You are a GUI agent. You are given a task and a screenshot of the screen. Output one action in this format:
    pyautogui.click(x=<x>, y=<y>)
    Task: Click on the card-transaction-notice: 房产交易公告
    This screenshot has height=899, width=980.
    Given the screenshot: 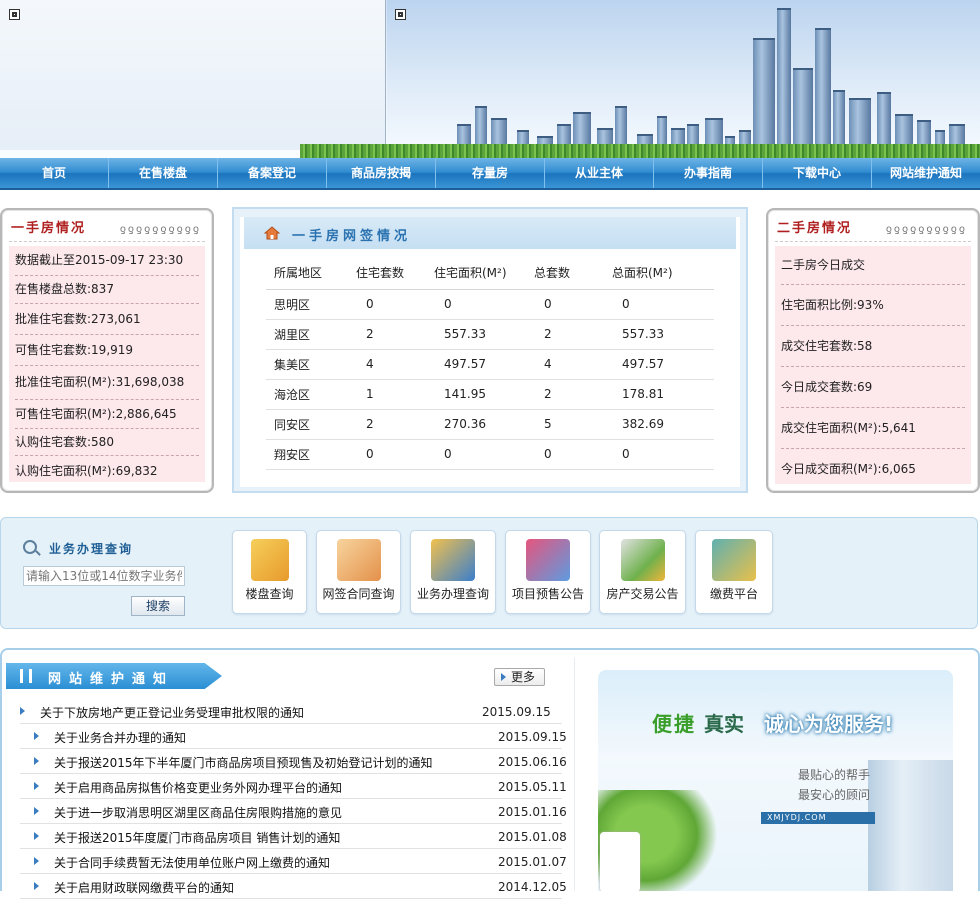 What is the action you would take?
    pyautogui.click(x=642, y=572)
    